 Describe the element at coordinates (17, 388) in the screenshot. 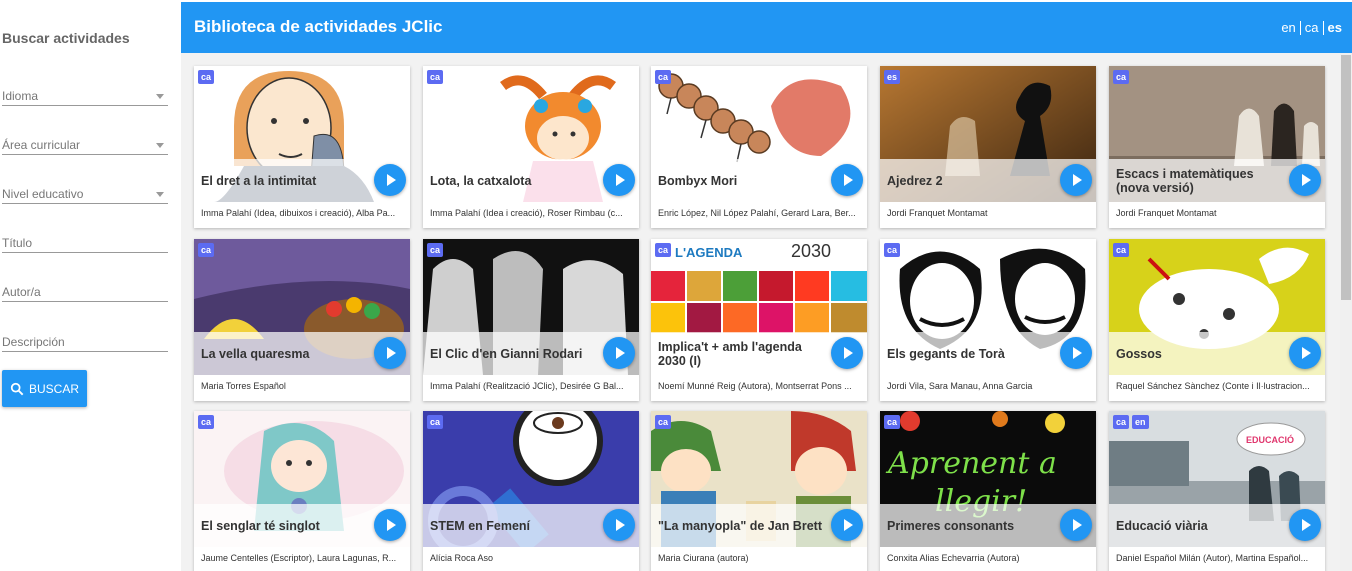

I see `search-icon` at that location.